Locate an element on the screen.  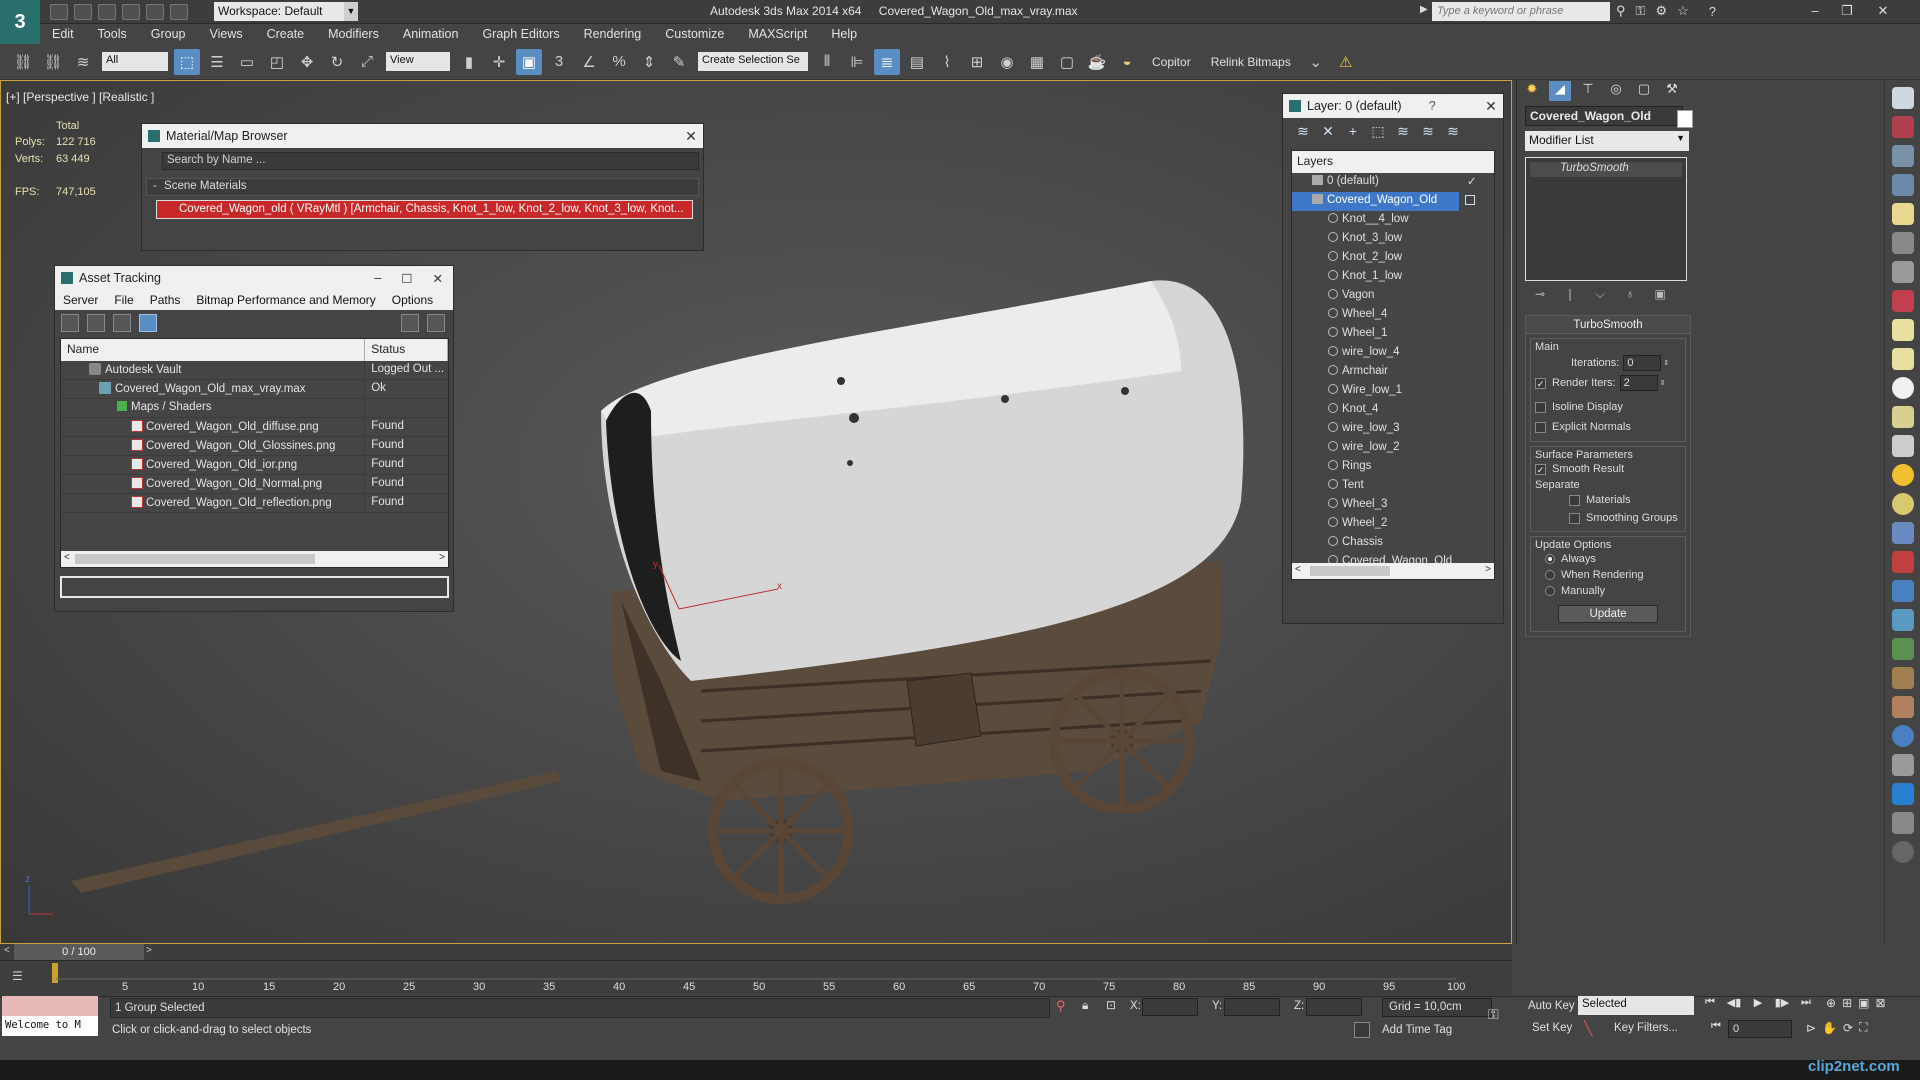
curve-editor-icon: ⌇ is located at coordinates (947, 62).